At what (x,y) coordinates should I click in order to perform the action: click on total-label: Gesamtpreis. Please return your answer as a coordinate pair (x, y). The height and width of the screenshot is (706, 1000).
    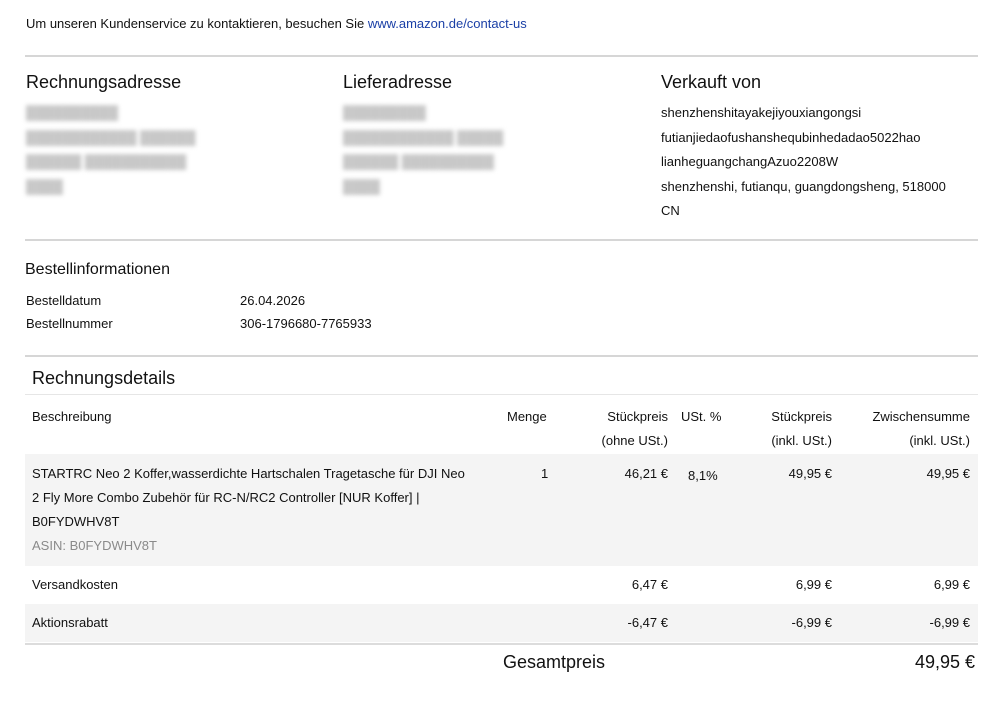
    Looking at the image, I should click on (554, 662).